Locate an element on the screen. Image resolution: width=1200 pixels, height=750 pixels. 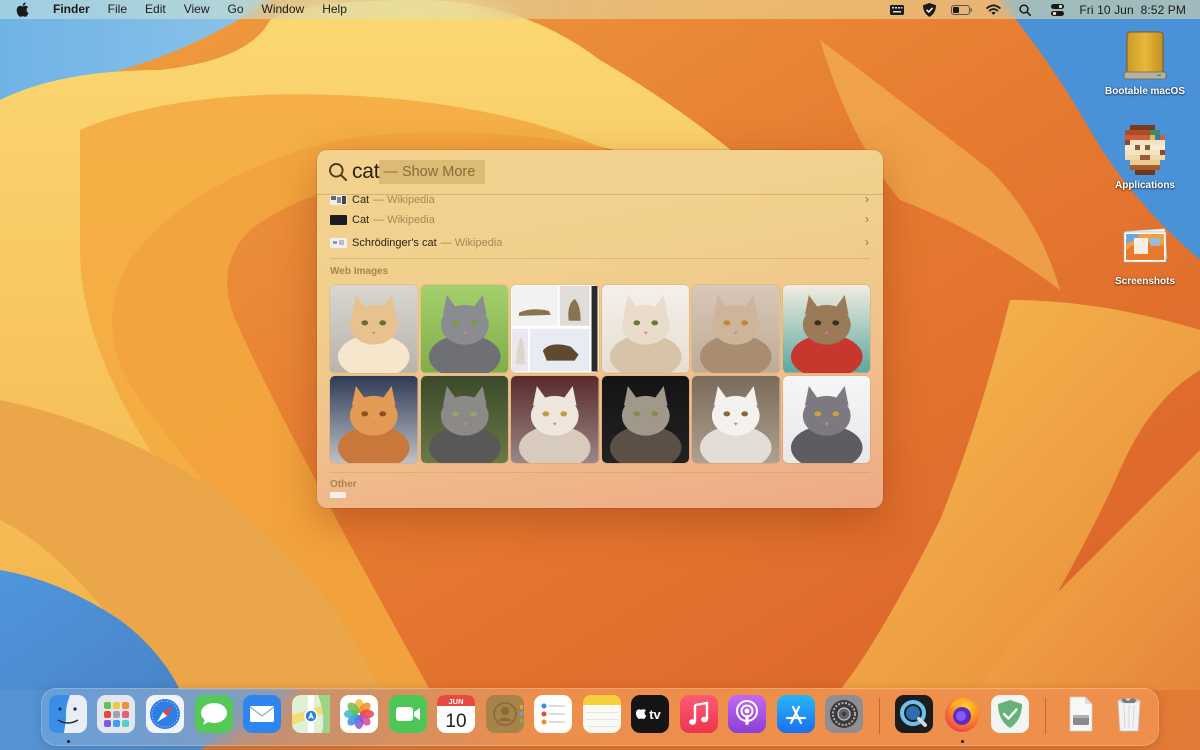
tv-icon: tv is located at coordinates (650, 714).